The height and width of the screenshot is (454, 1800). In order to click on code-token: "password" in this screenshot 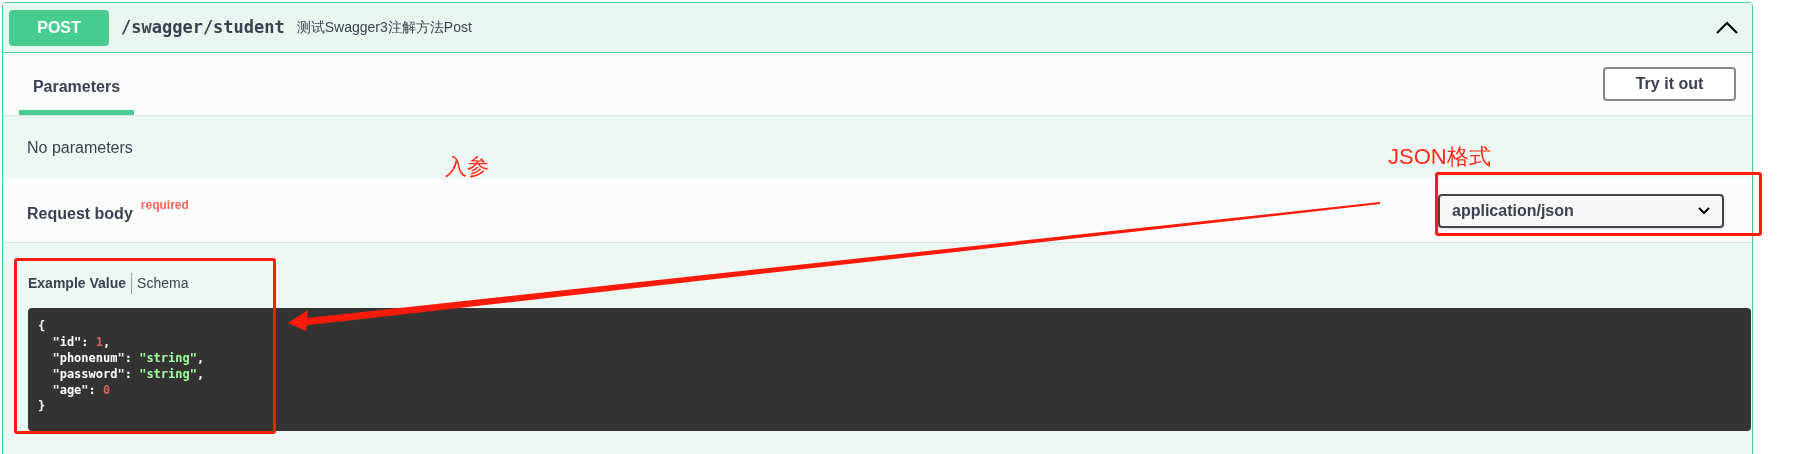, I will do `click(88, 374)`.